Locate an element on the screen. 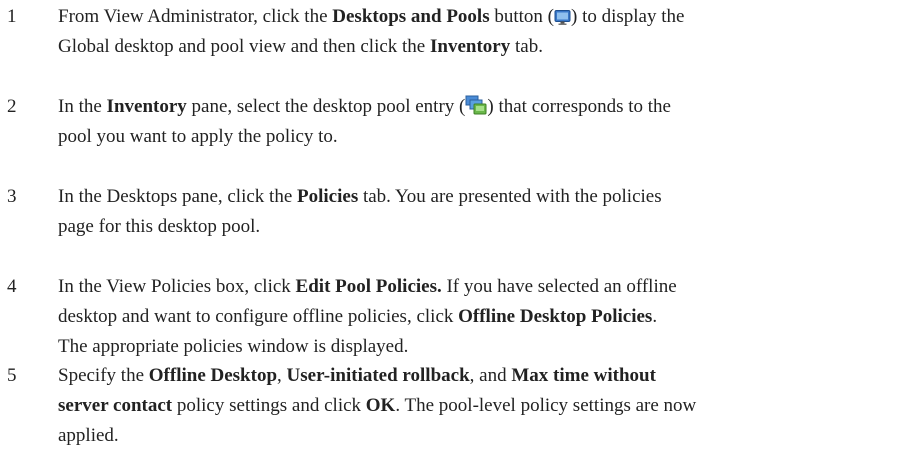  text-run: If you have selected an offline is located at coordinates (559, 286).